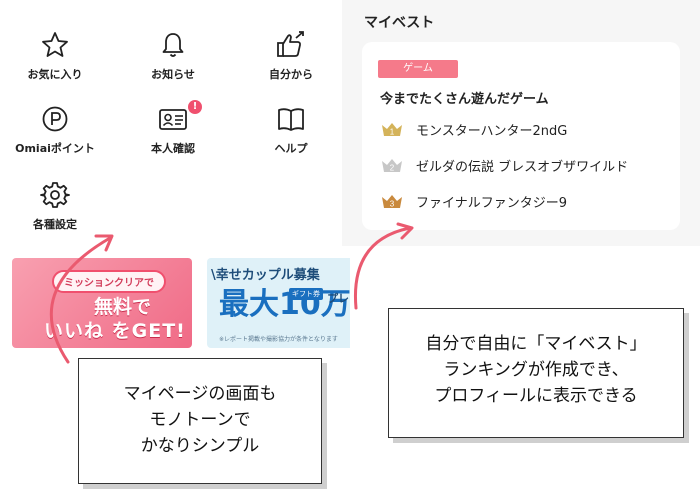 The width and height of the screenshot is (700, 500). What do you see at coordinates (536, 396) in the screenshot?
I see `callout-line: プロフィールに表示できる` at bounding box center [536, 396].